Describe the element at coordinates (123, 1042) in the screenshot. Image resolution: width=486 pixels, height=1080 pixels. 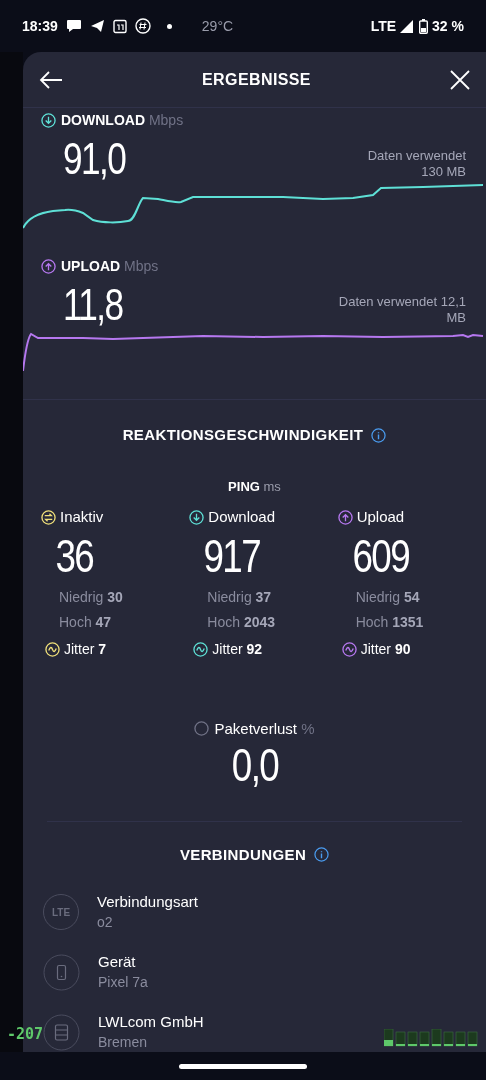
I see `connection-detail: Bremen` at that location.